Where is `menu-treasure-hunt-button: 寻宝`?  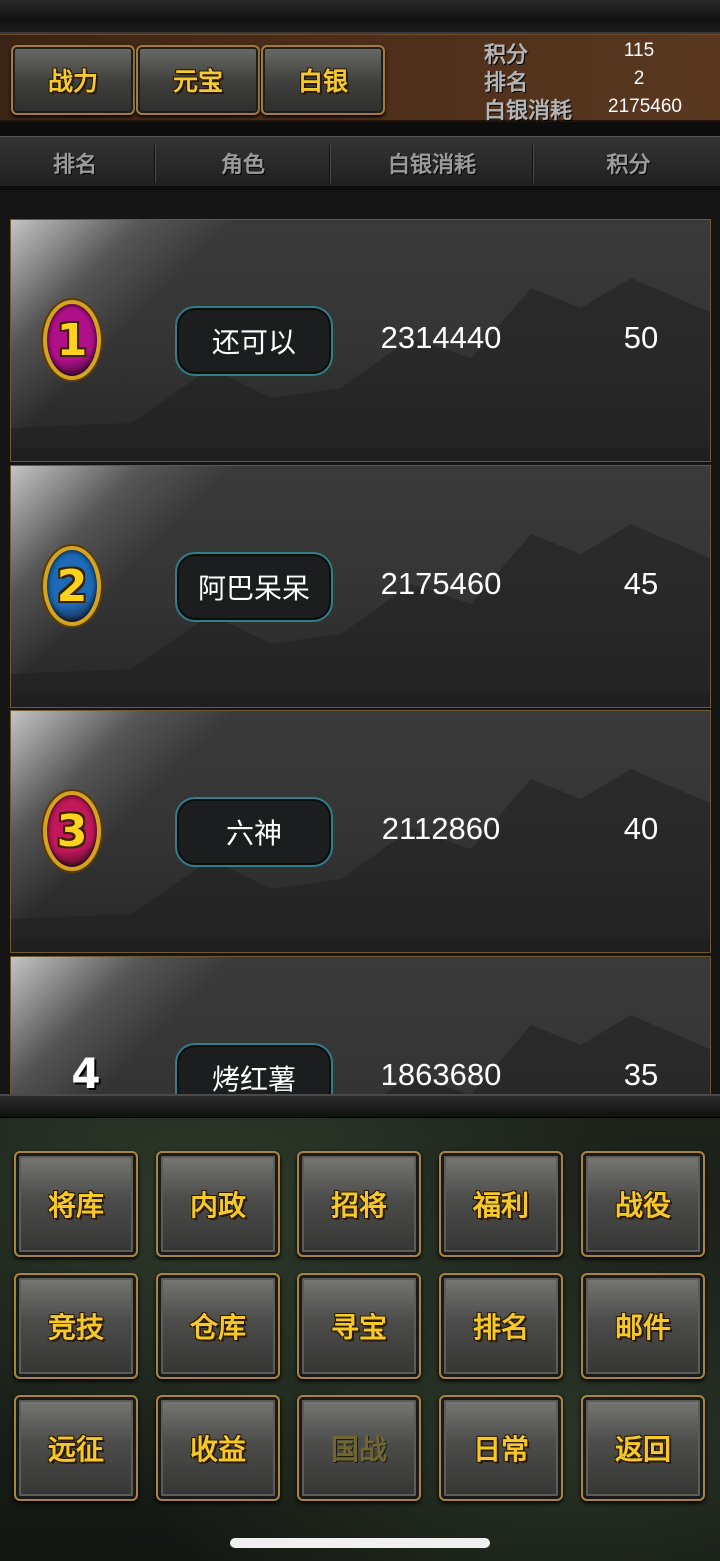 menu-treasure-hunt-button: 寻宝 is located at coordinates (359, 1326).